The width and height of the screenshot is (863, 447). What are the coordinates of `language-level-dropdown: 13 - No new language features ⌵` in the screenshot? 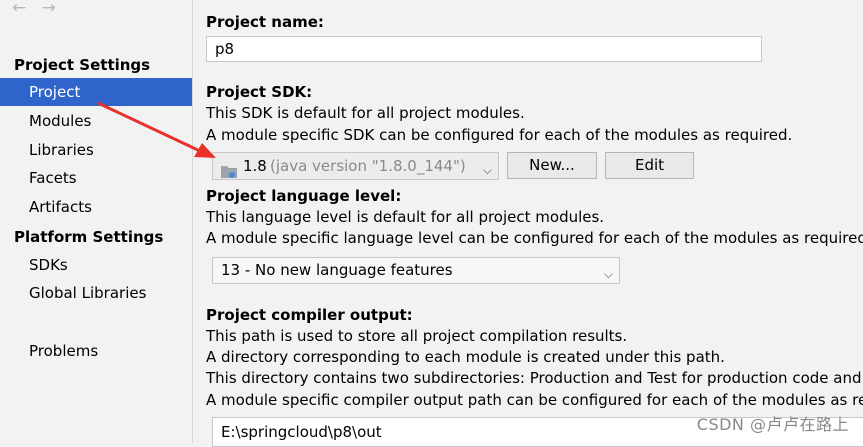 It's located at (416, 270).